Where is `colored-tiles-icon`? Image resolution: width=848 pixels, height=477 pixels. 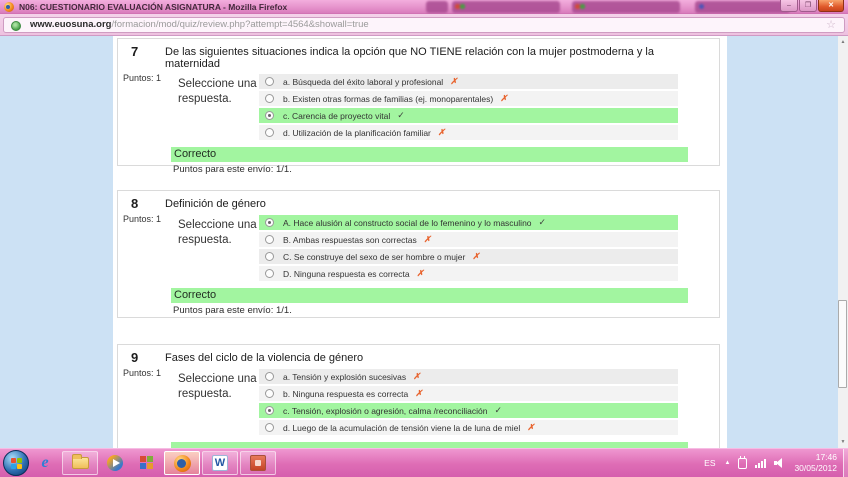
colored-tiles-icon is located at coordinates (147, 463).